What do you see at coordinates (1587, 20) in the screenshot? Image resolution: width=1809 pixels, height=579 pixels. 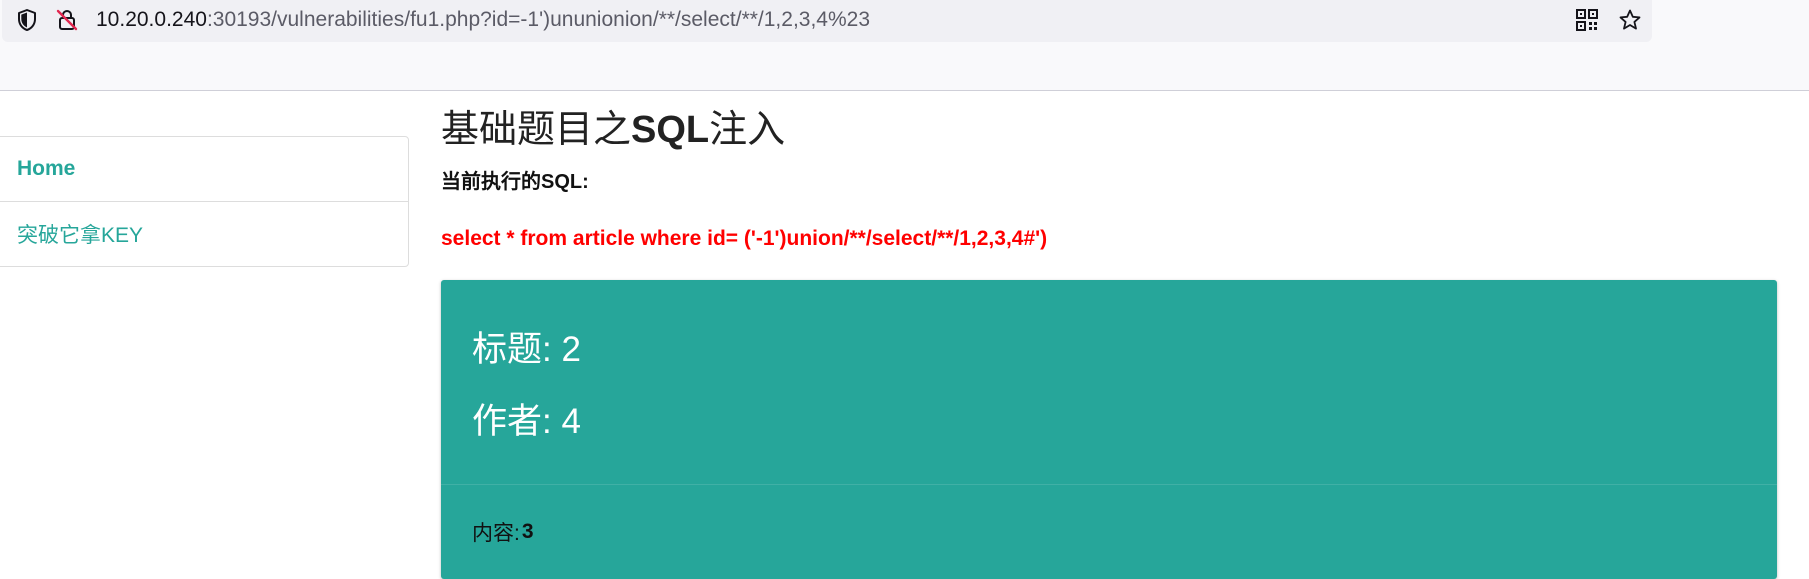 I see `qr-code-icon` at bounding box center [1587, 20].